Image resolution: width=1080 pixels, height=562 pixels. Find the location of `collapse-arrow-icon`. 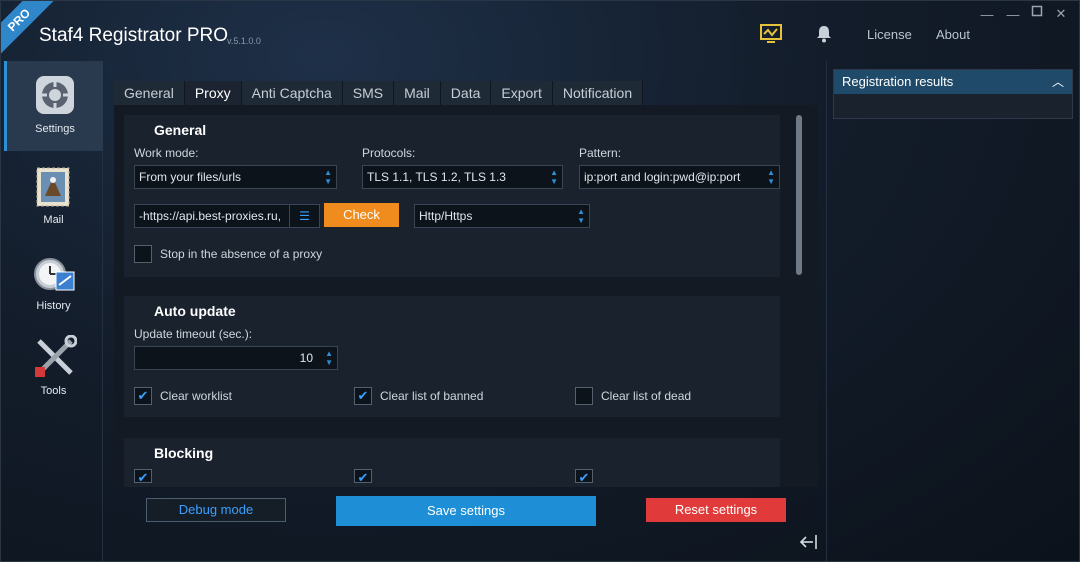

collapse-arrow-icon is located at coordinates (809, 544).